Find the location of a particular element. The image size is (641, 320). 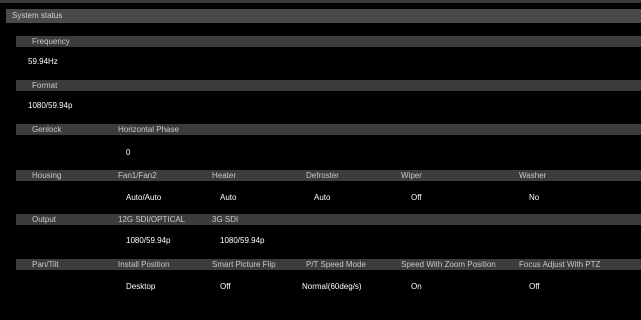

pantilt-install-position-value: Desktop is located at coordinates (141, 286).